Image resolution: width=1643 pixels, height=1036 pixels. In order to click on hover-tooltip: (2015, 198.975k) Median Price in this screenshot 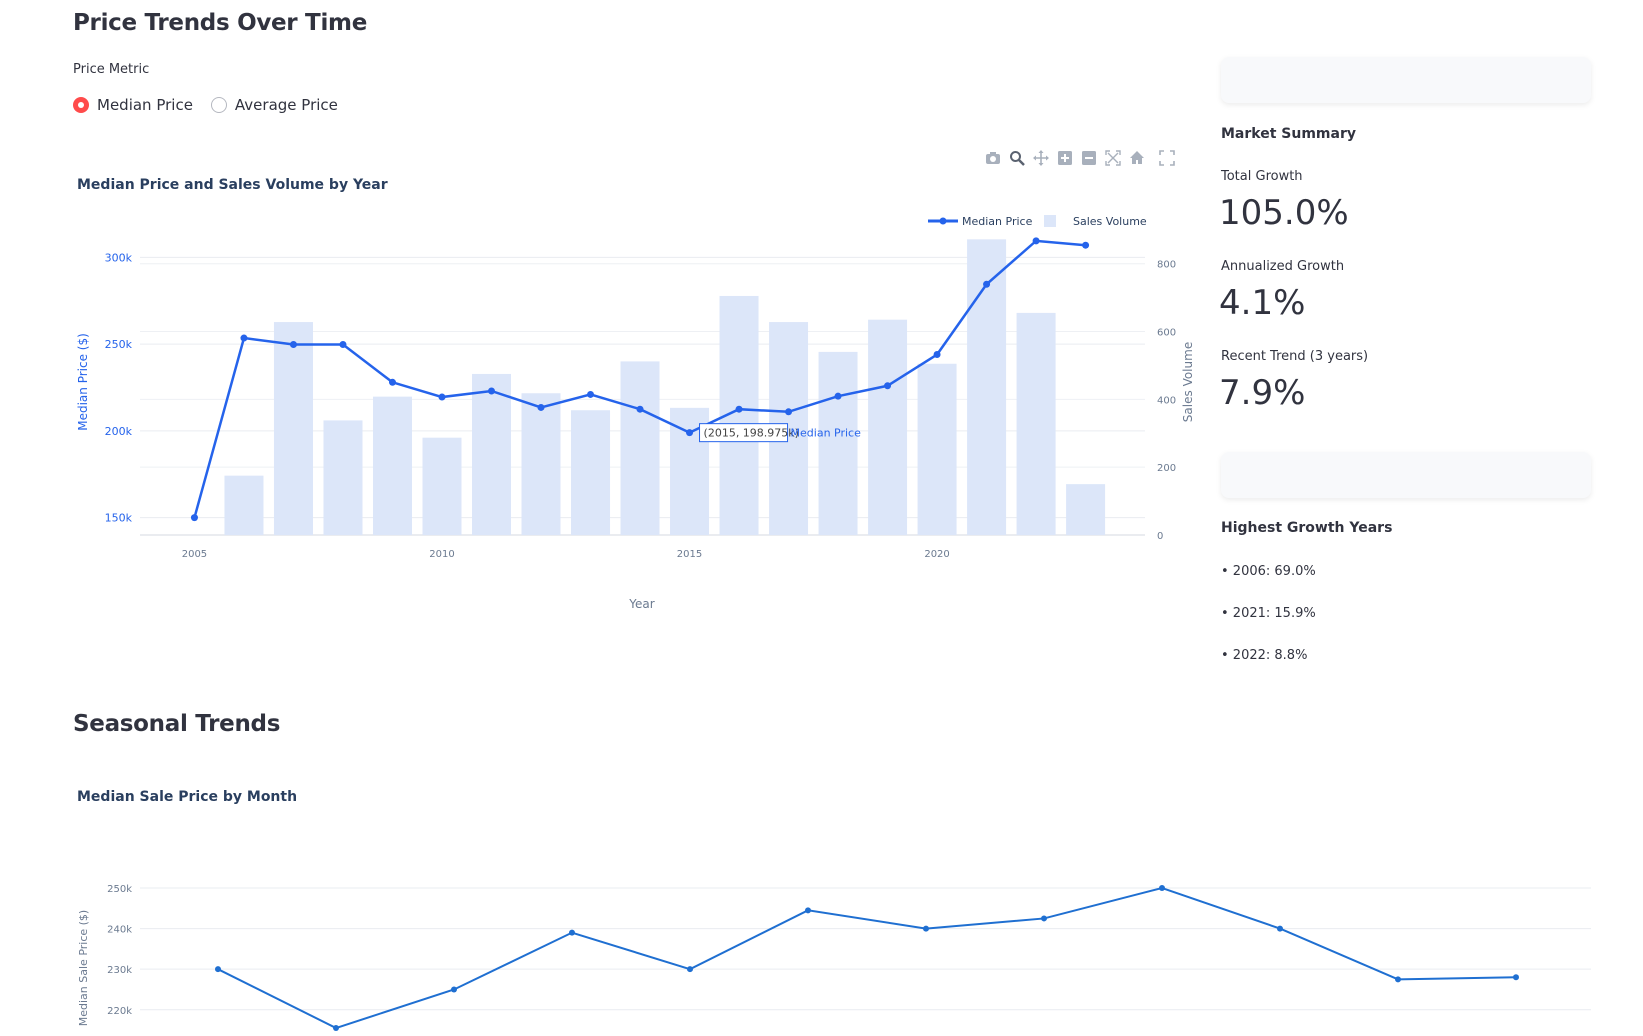, I will do `click(780, 433)`.